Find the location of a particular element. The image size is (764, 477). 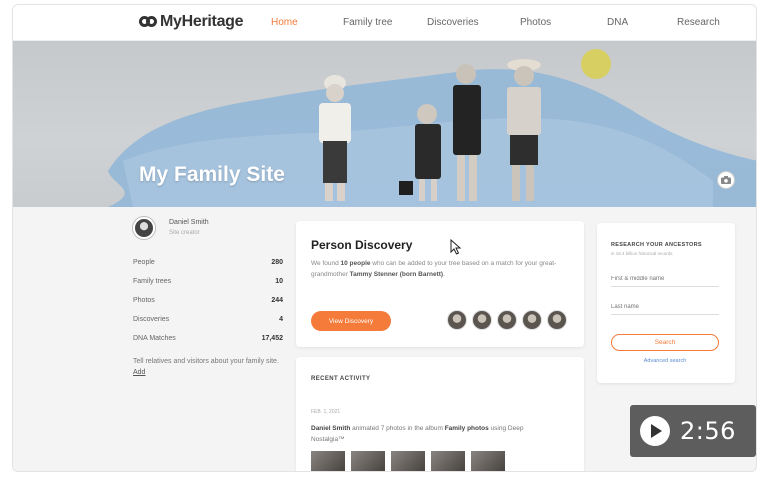

brand-name: MyHeritage is located at coordinates (202, 21).